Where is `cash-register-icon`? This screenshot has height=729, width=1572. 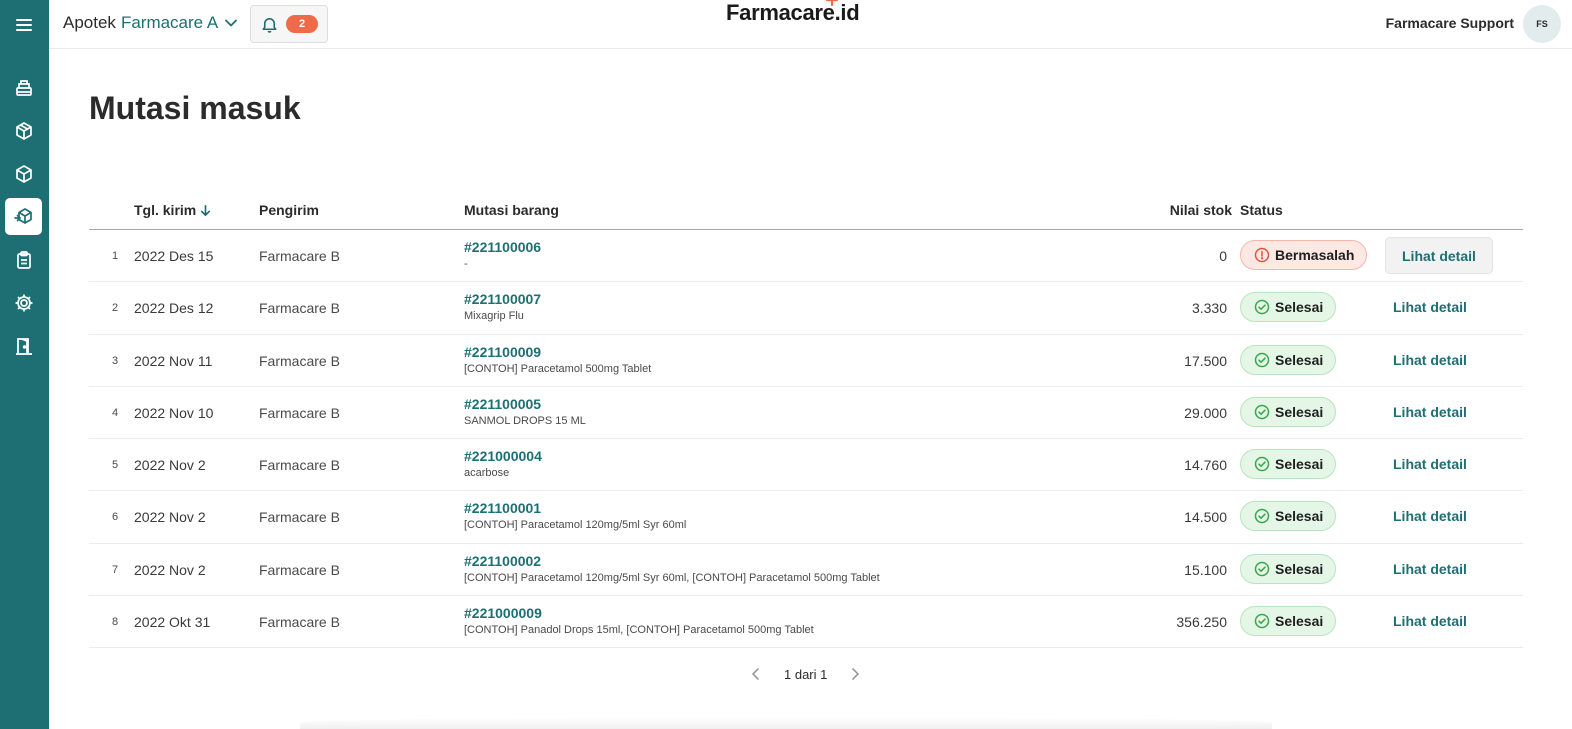
cash-register-icon is located at coordinates (23, 87).